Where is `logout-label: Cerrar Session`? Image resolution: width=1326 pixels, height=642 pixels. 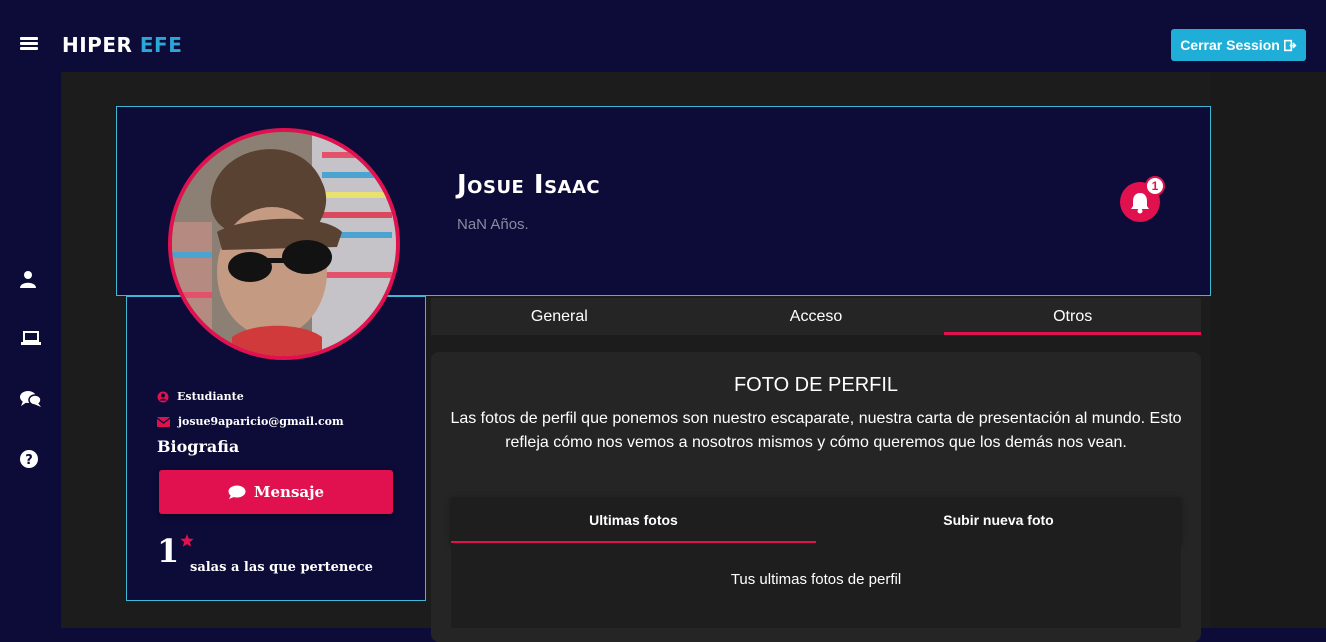
logout-label: Cerrar Session is located at coordinates (1230, 45).